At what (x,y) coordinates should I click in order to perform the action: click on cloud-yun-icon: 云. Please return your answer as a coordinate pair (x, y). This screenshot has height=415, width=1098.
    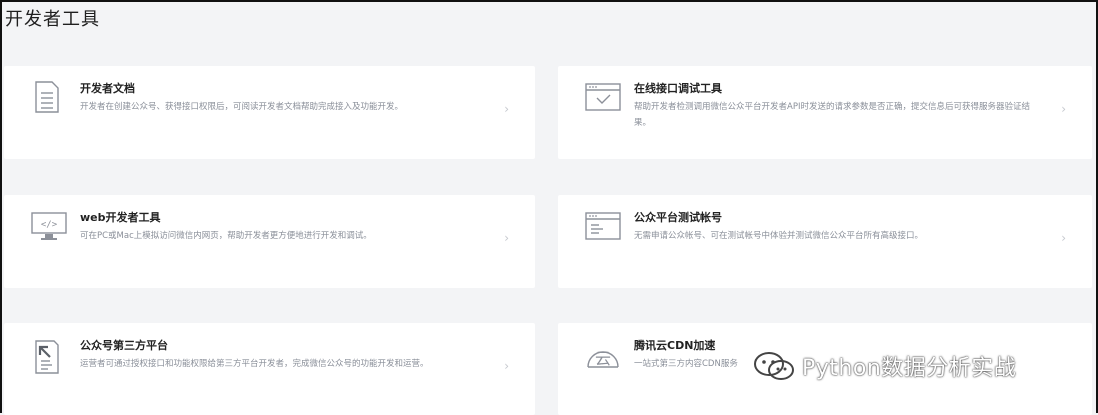
    Looking at the image, I should click on (601, 354).